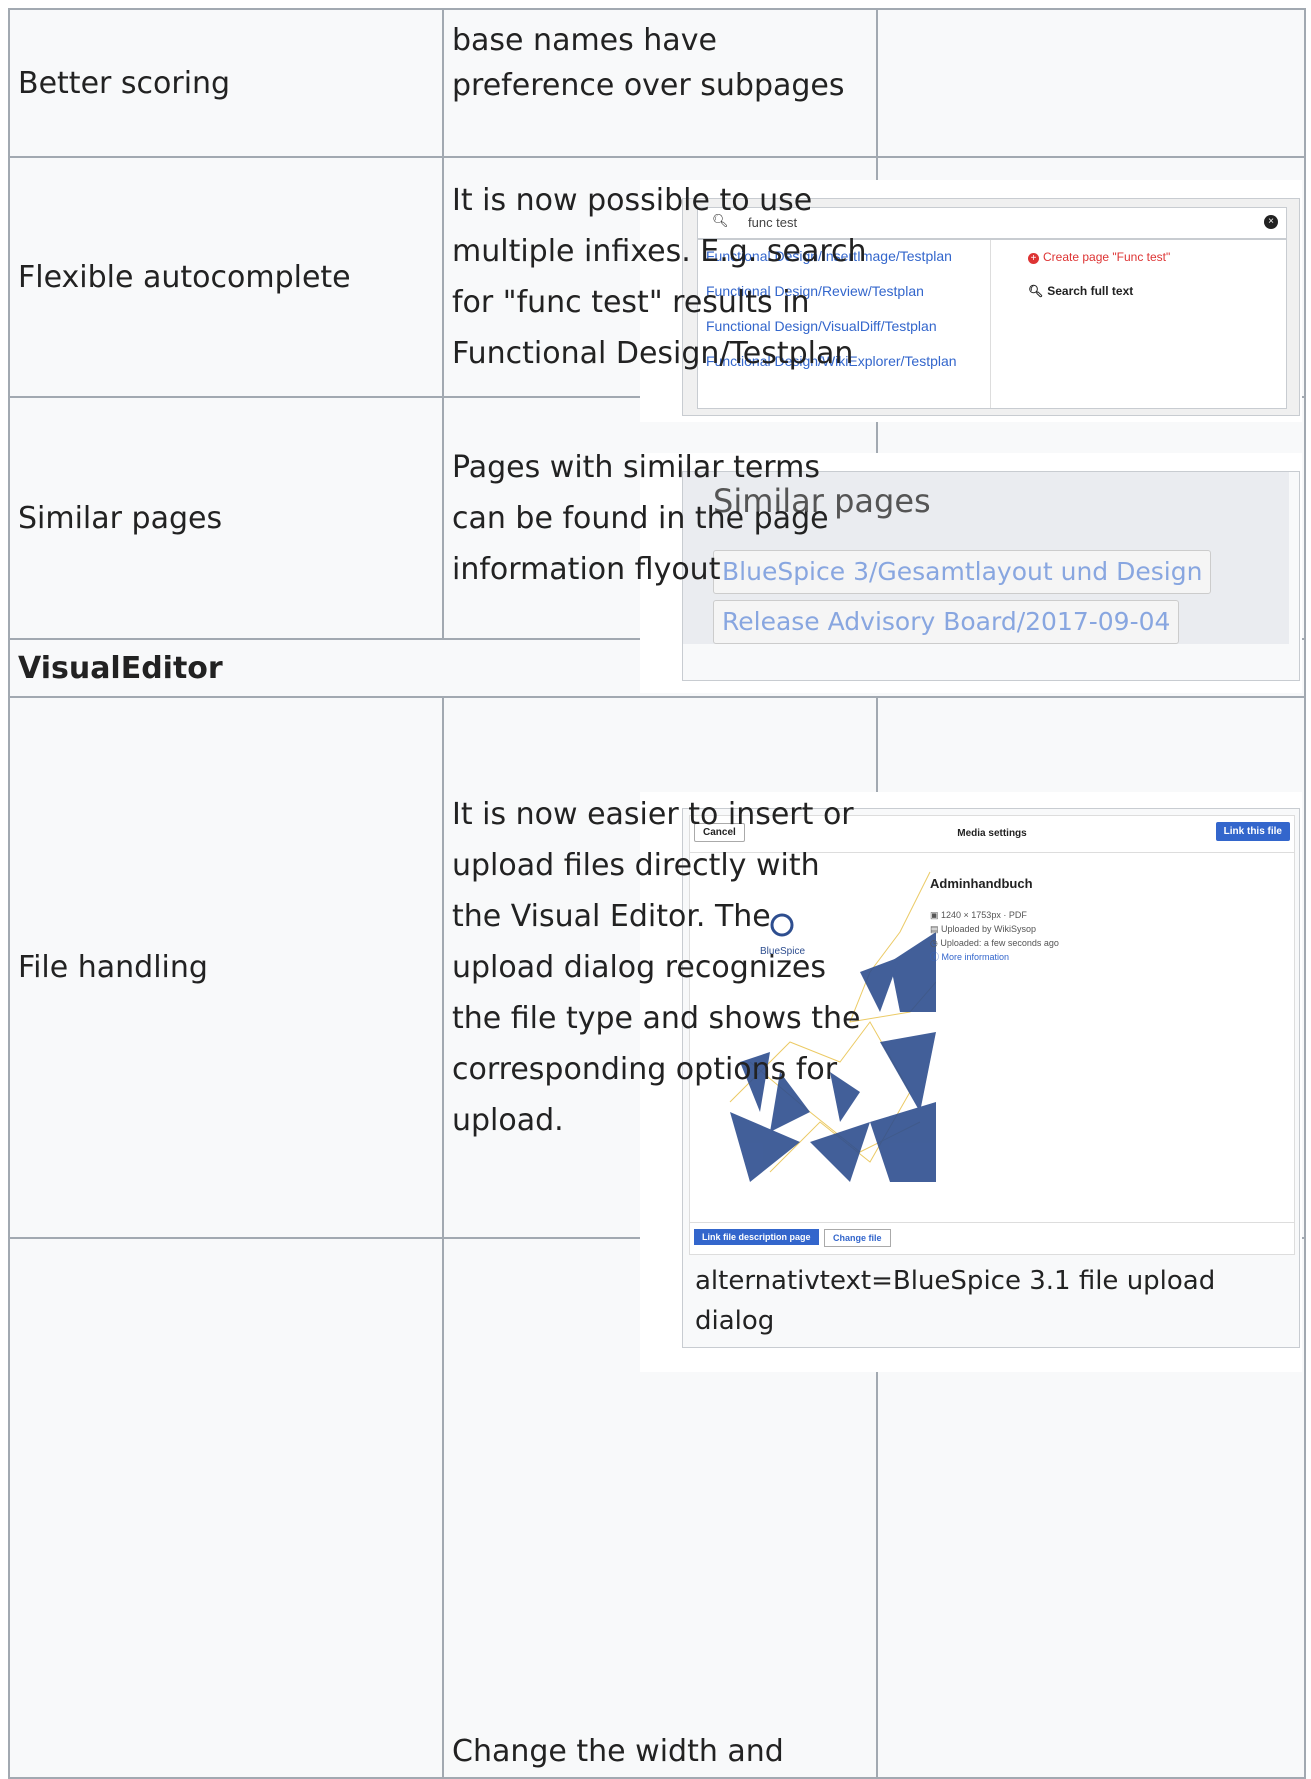  What do you see at coordinates (946, 622) in the screenshot?
I see `similar-link: Release Advisory Board/2017-09-04` at bounding box center [946, 622].